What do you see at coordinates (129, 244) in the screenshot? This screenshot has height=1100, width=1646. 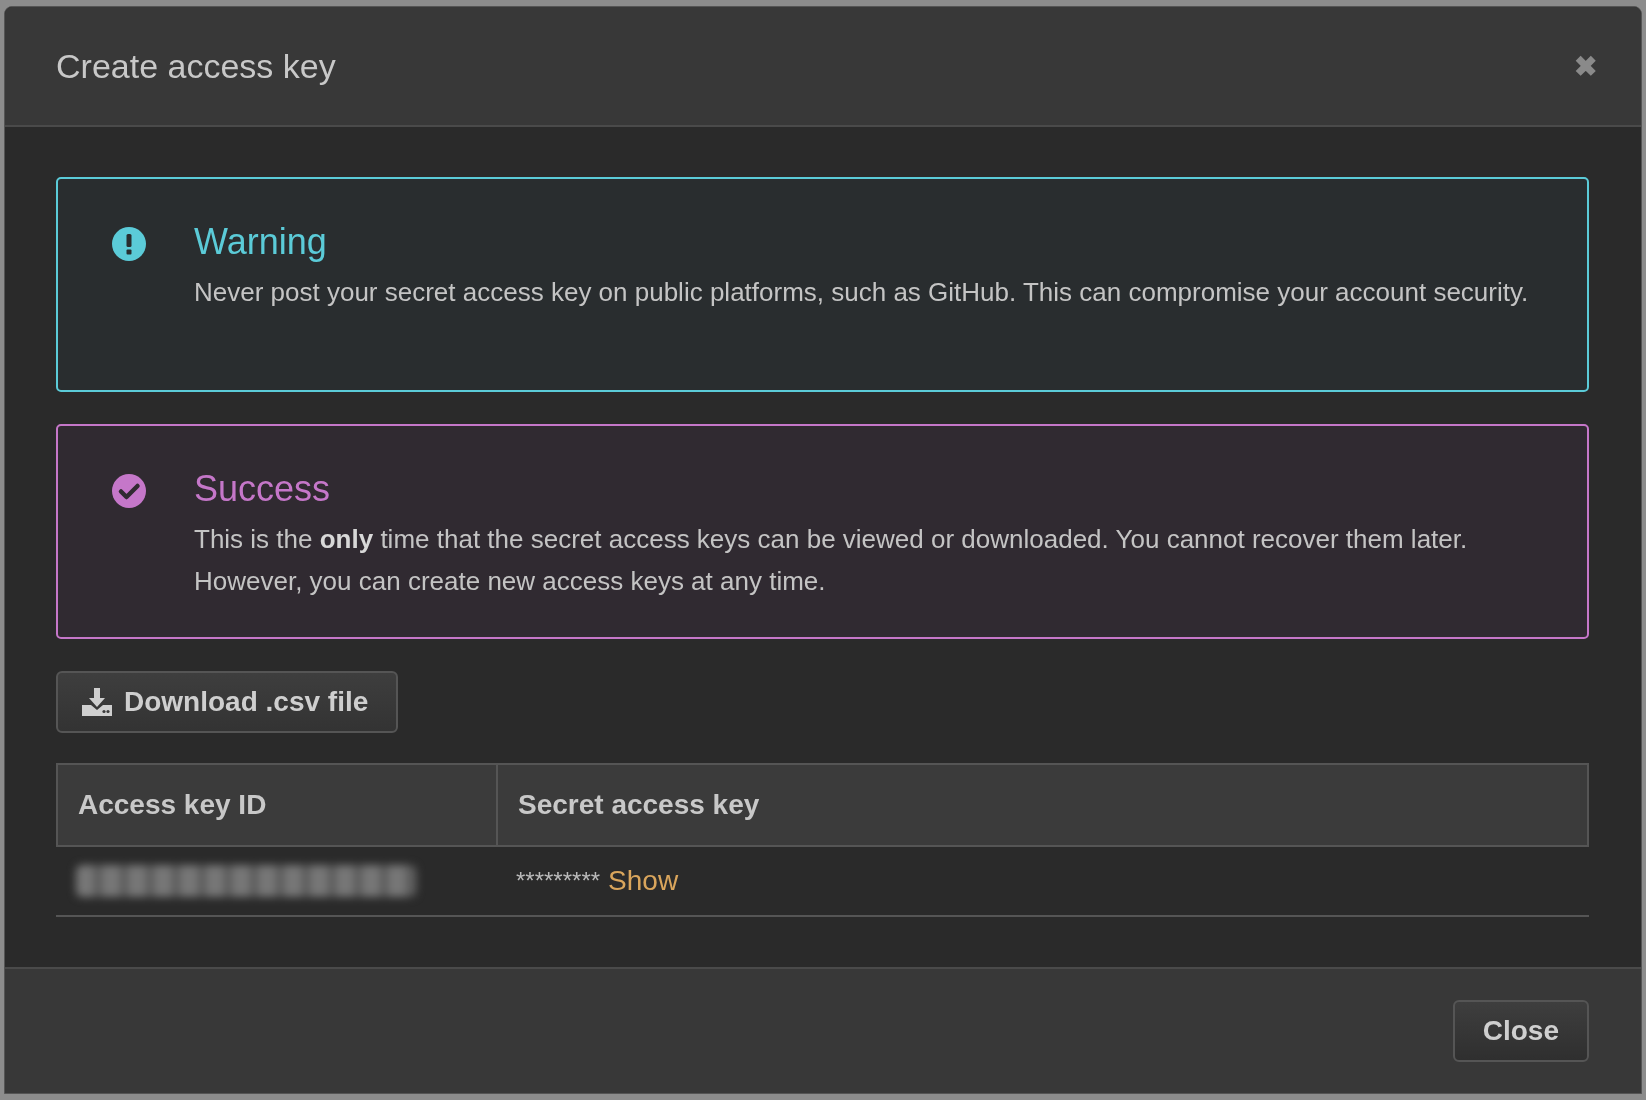 I see `exclamation-icon` at bounding box center [129, 244].